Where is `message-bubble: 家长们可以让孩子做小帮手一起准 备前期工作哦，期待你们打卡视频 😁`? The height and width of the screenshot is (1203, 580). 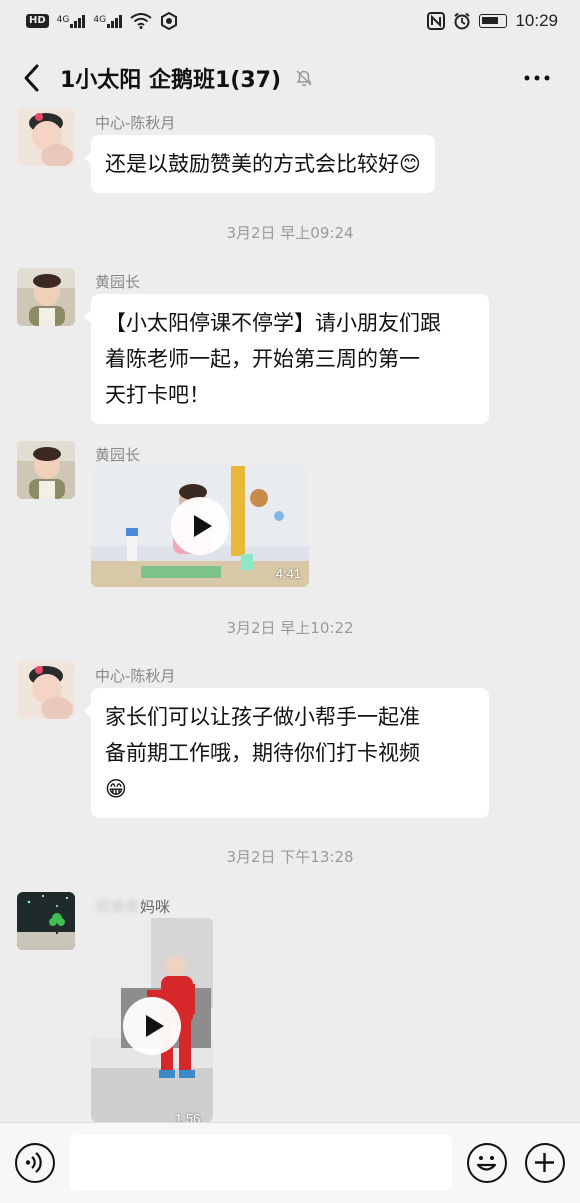 message-bubble: 家长们可以让孩子做小帮手一起准 备前期工作哦，期待你们打卡视频 😁 is located at coordinates (286, 753).